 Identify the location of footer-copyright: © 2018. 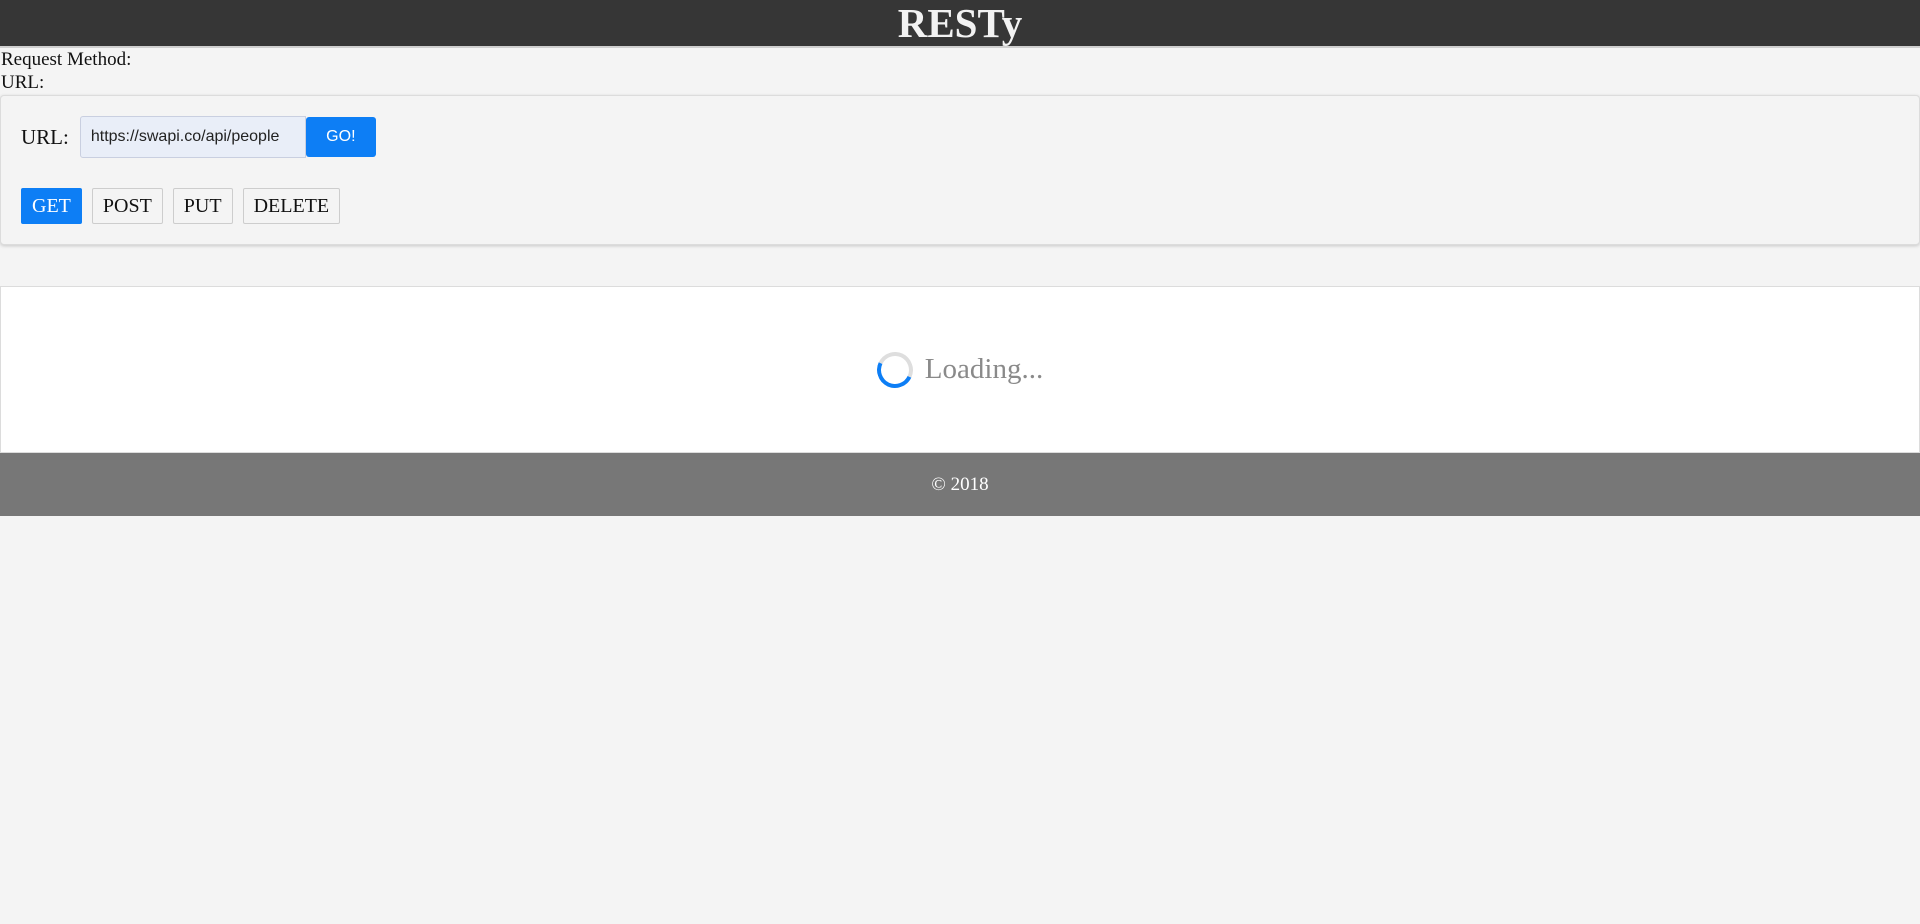
(960, 484).